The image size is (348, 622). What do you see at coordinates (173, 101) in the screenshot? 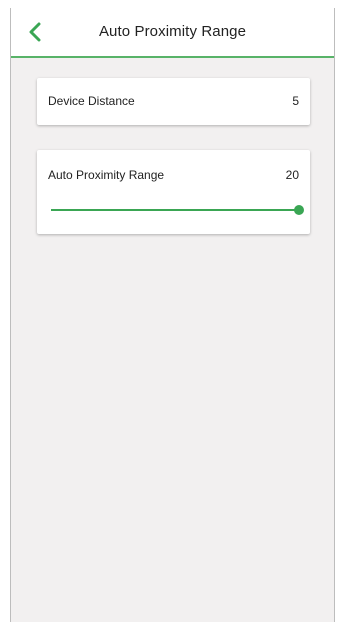
I see `device-distance-card: Device Distance 5` at bounding box center [173, 101].